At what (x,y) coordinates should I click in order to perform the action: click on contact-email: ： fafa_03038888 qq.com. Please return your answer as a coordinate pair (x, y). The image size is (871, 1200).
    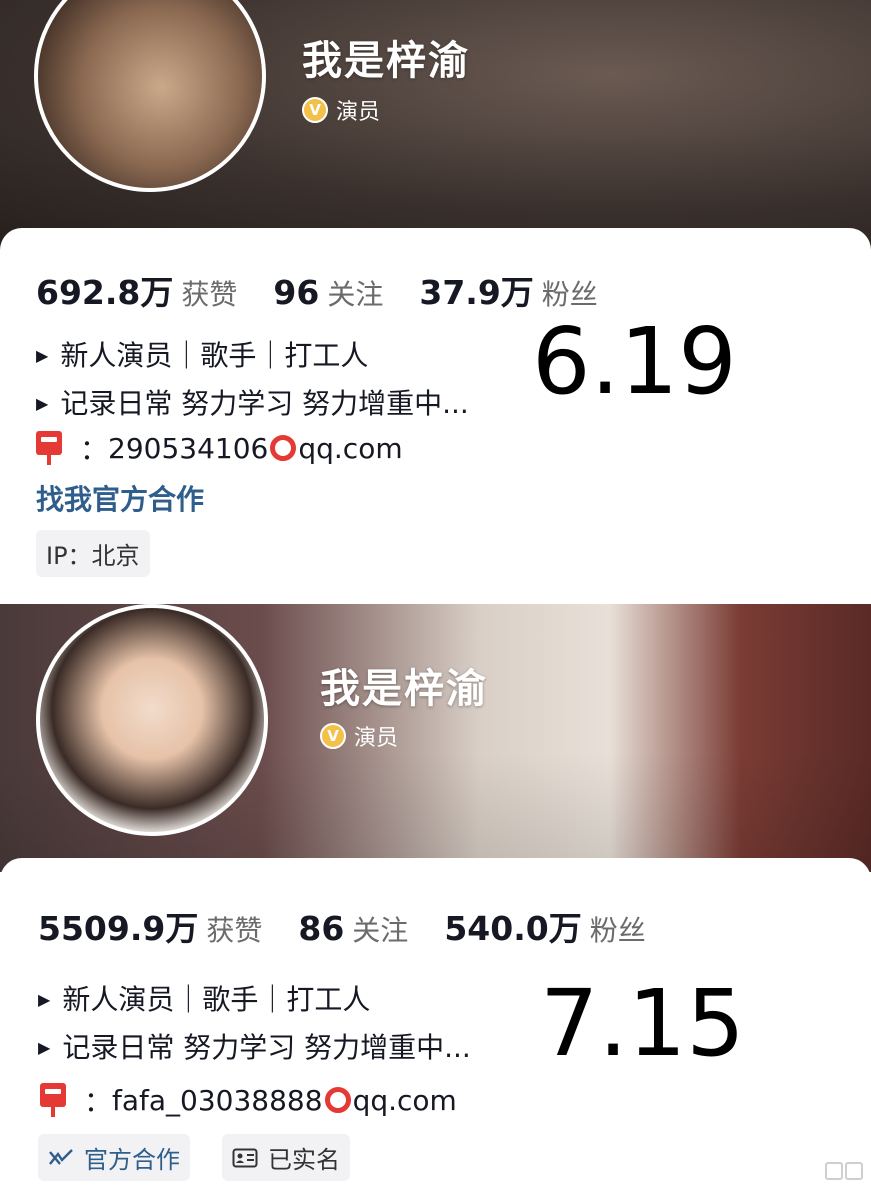
    Looking at the image, I should click on (248, 1100).